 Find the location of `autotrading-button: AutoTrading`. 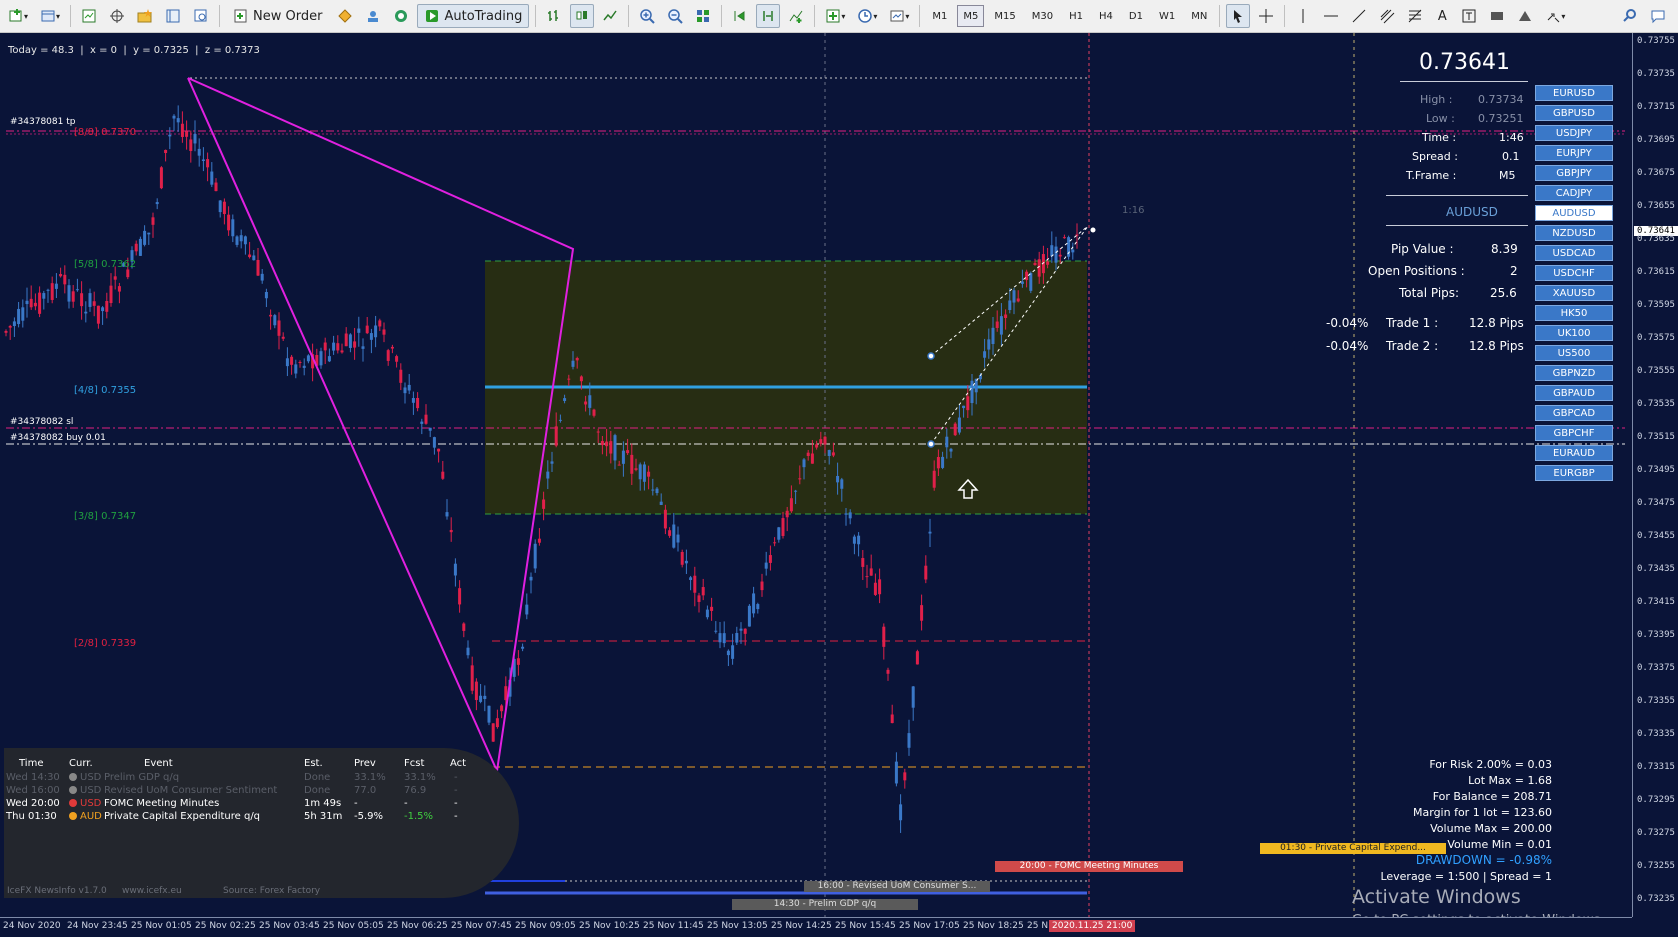

autotrading-button: AutoTrading is located at coordinates (473, 16).